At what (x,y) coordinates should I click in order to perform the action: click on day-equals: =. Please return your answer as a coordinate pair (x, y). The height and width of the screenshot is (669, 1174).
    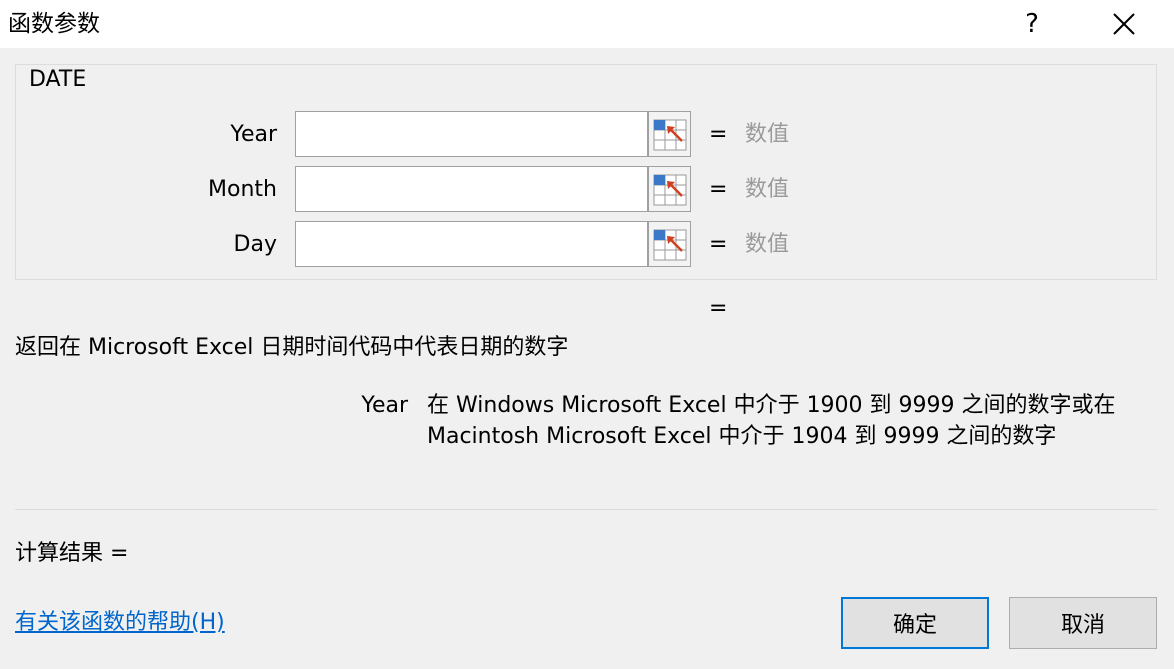
    Looking at the image, I should click on (718, 244).